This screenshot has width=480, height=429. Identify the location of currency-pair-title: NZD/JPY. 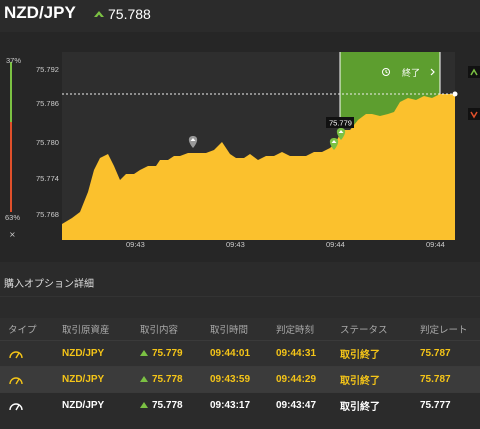
(40, 12).